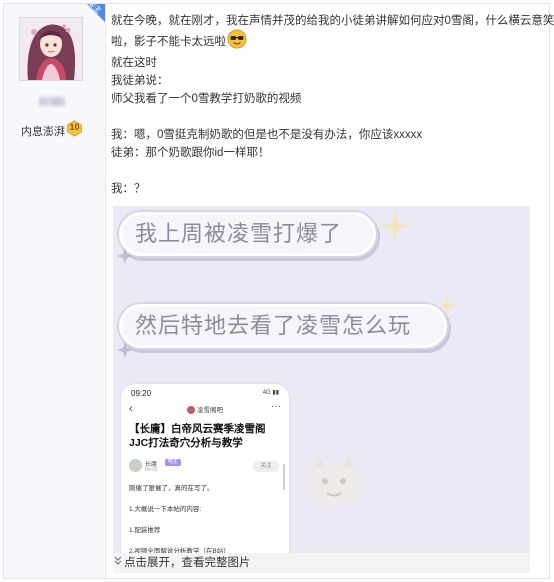 The height and width of the screenshot is (582, 554). What do you see at coordinates (140, 81) in the screenshot?
I see `post-line: 我徒弟说：` at bounding box center [140, 81].